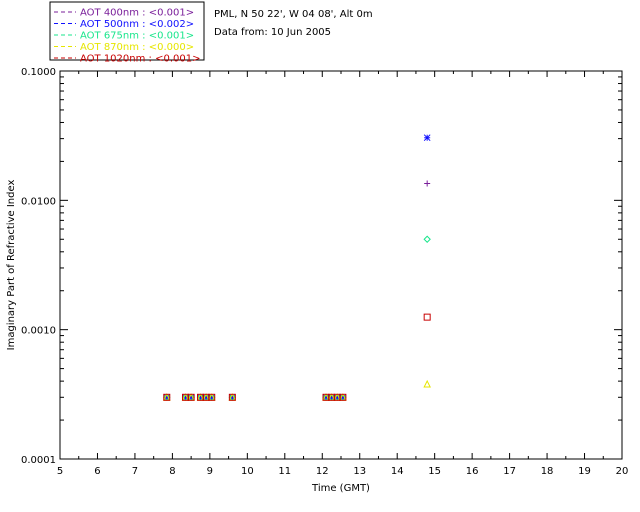  What do you see at coordinates (272, 32) in the screenshot?
I see `date-info: Data from: 10 Jun 2005` at bounding box center [272, 32].